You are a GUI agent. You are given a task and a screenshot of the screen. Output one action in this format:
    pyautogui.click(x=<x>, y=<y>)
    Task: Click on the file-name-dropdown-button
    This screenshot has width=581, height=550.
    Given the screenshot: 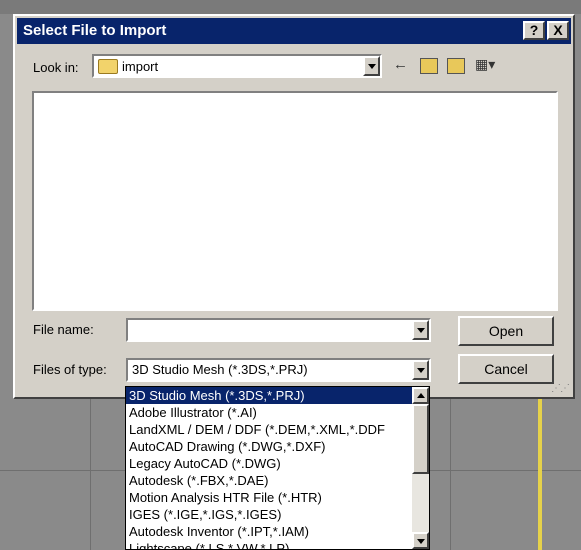 What is the action you would take?
    pyautogui.click(x=420, y=330)
    